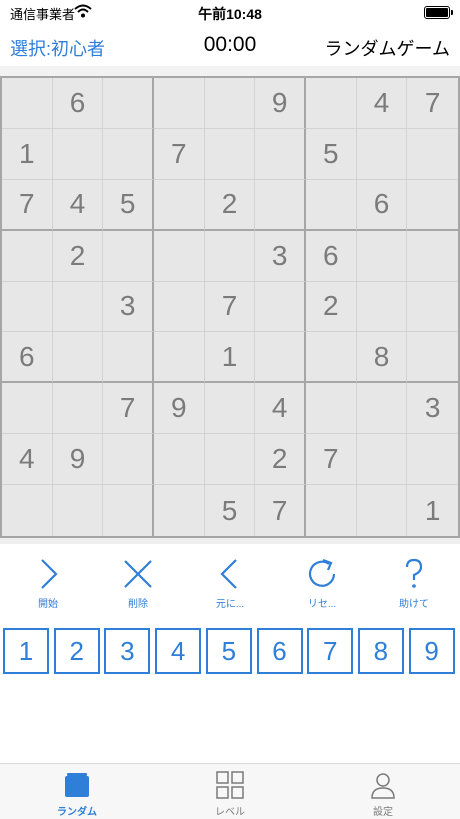 This screenshot has height=819, width=460. What do you see at coordinates (230, 791) in the screenshot?
I see `tab-level: レベル` at bounding box center [230, 791].